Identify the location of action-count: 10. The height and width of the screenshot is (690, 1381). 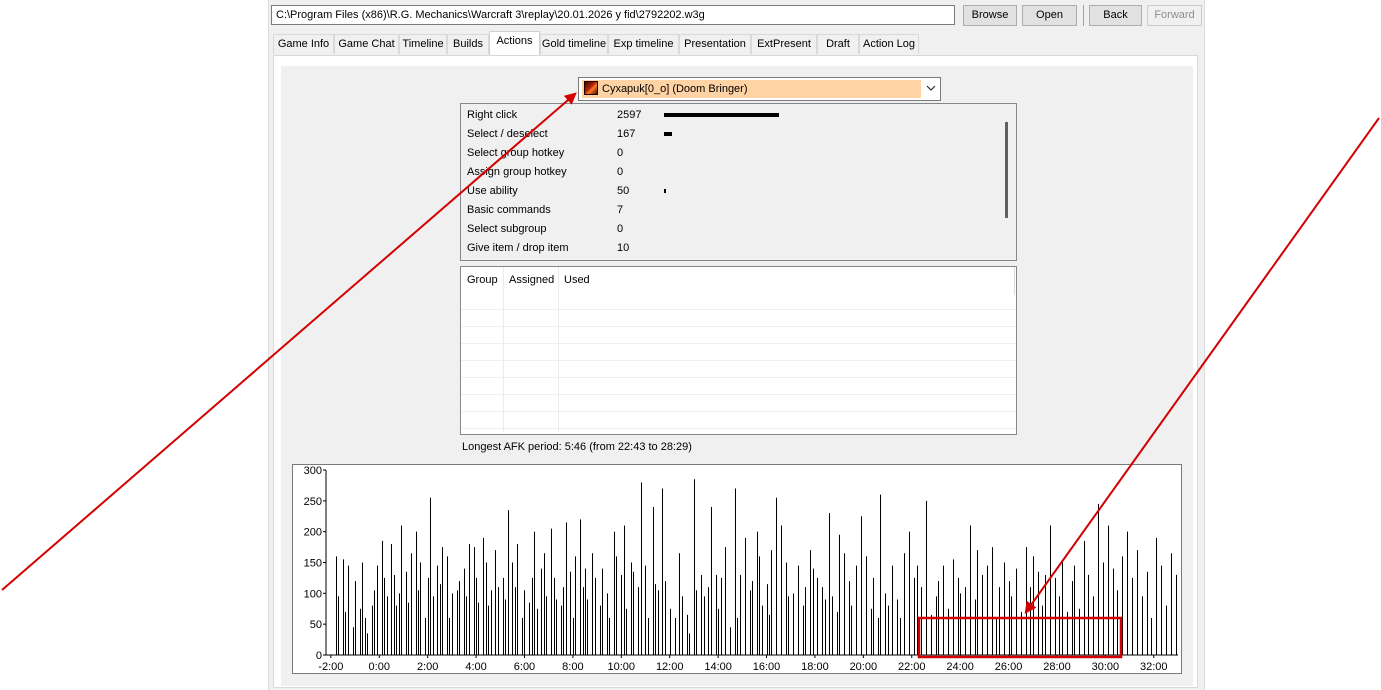
(623, 248).